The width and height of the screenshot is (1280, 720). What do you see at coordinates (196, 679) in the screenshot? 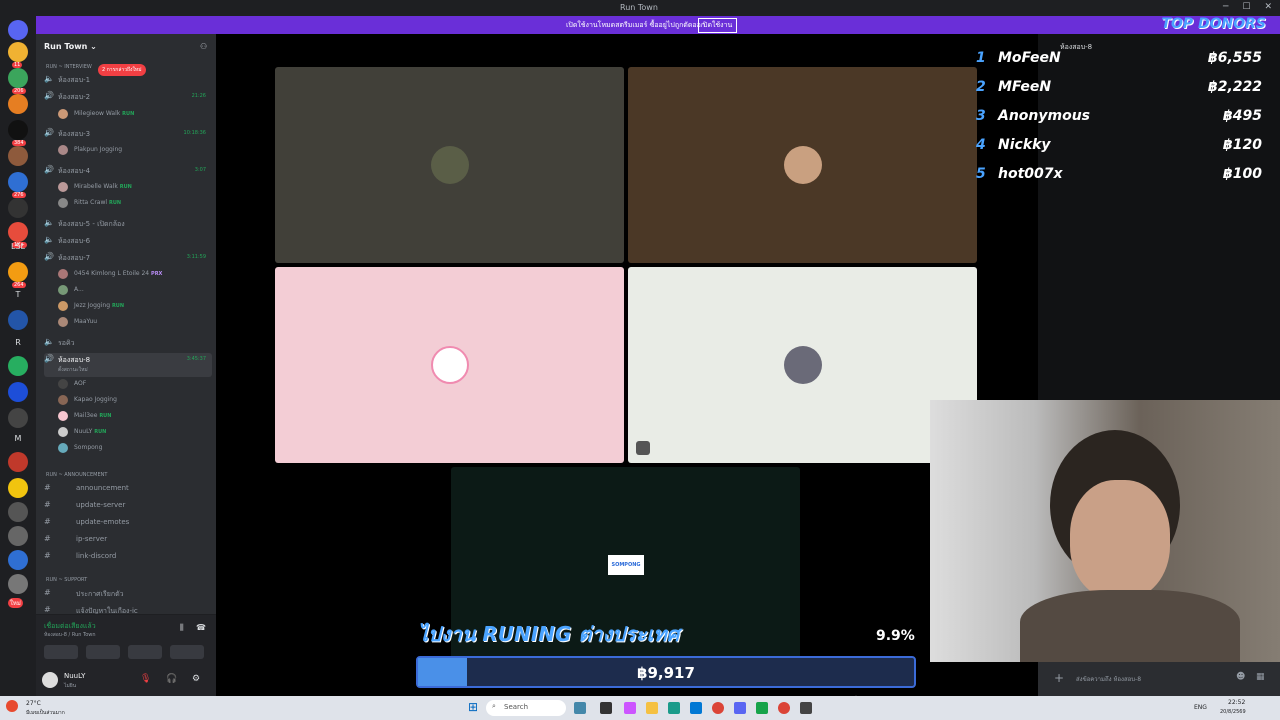
I see `gear-icon: ⚙` at bounding box center [196, 679].